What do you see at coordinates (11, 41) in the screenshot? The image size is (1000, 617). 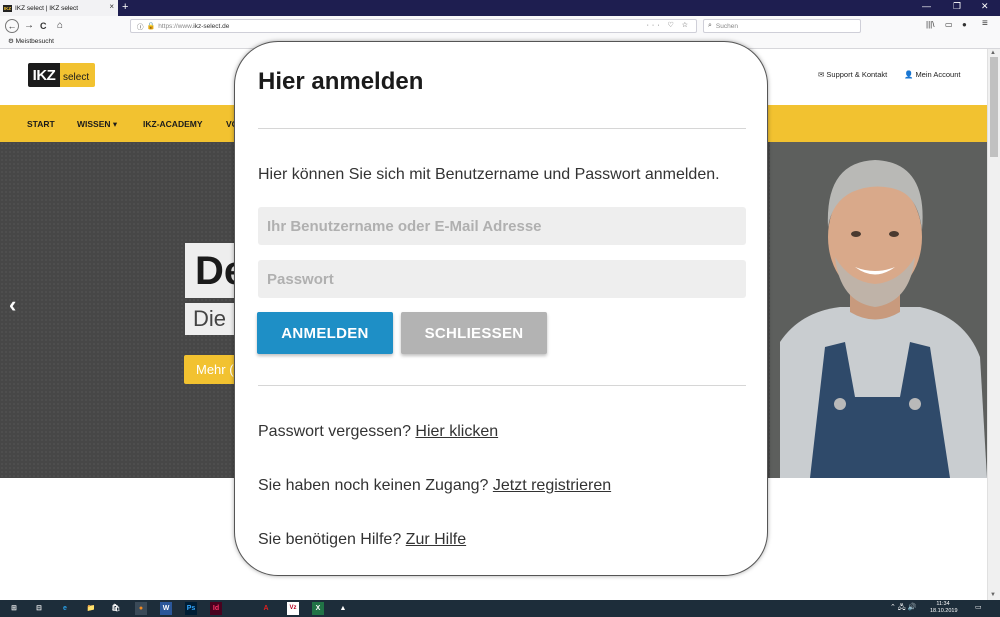 I see `gear-icon: ⚙` at bounding box center [11, 41].